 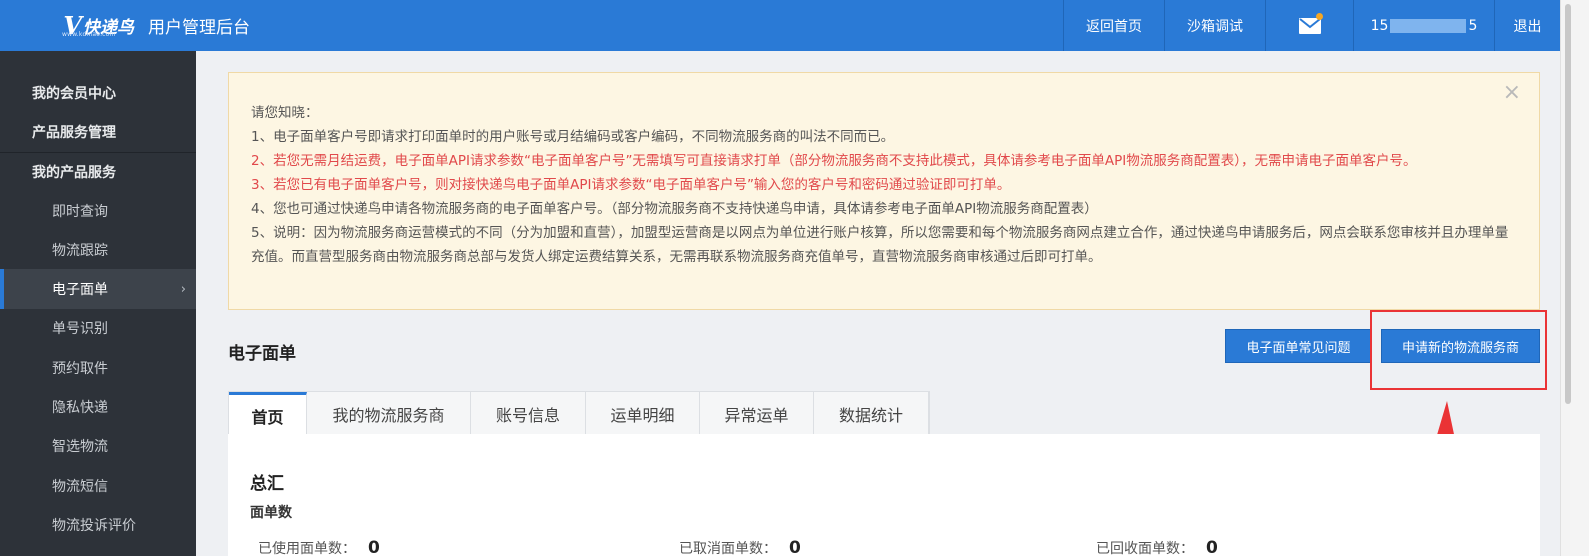 I want to click on stat-label: 已取消面单数：, so click(x=728, y=548).